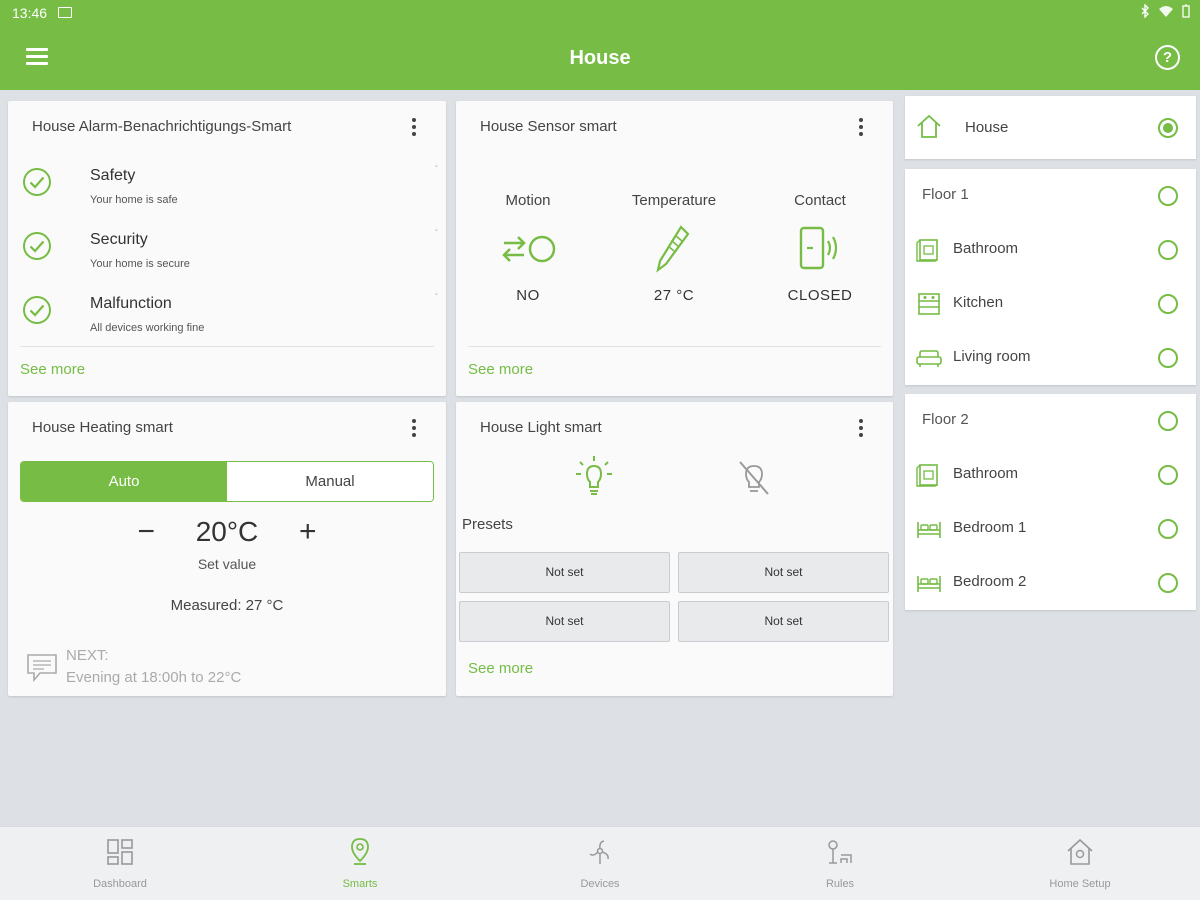 The height and width of the screenshot is (900, 1200). I want to click on decrease-temp-button: −, so click(146, 532).